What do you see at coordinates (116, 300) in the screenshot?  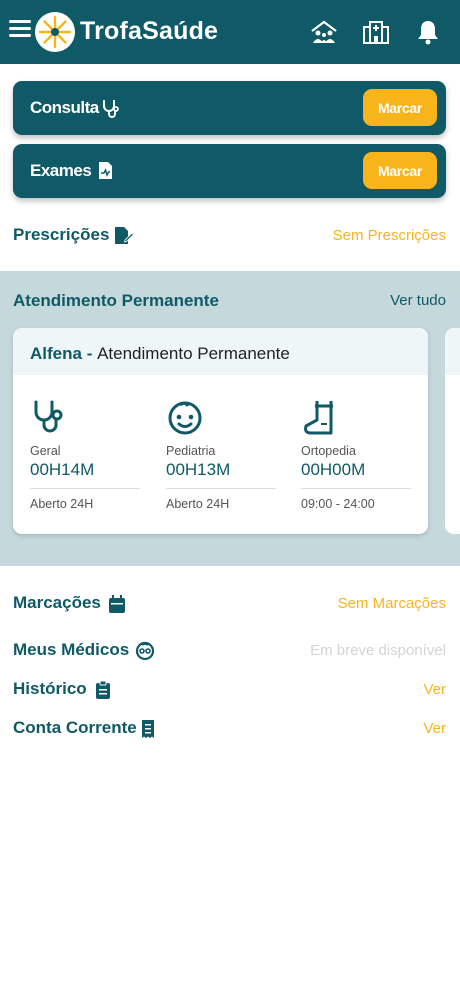 I see `permanent-care-title: Atendimento Permanente` at bounding box center [116, 300].